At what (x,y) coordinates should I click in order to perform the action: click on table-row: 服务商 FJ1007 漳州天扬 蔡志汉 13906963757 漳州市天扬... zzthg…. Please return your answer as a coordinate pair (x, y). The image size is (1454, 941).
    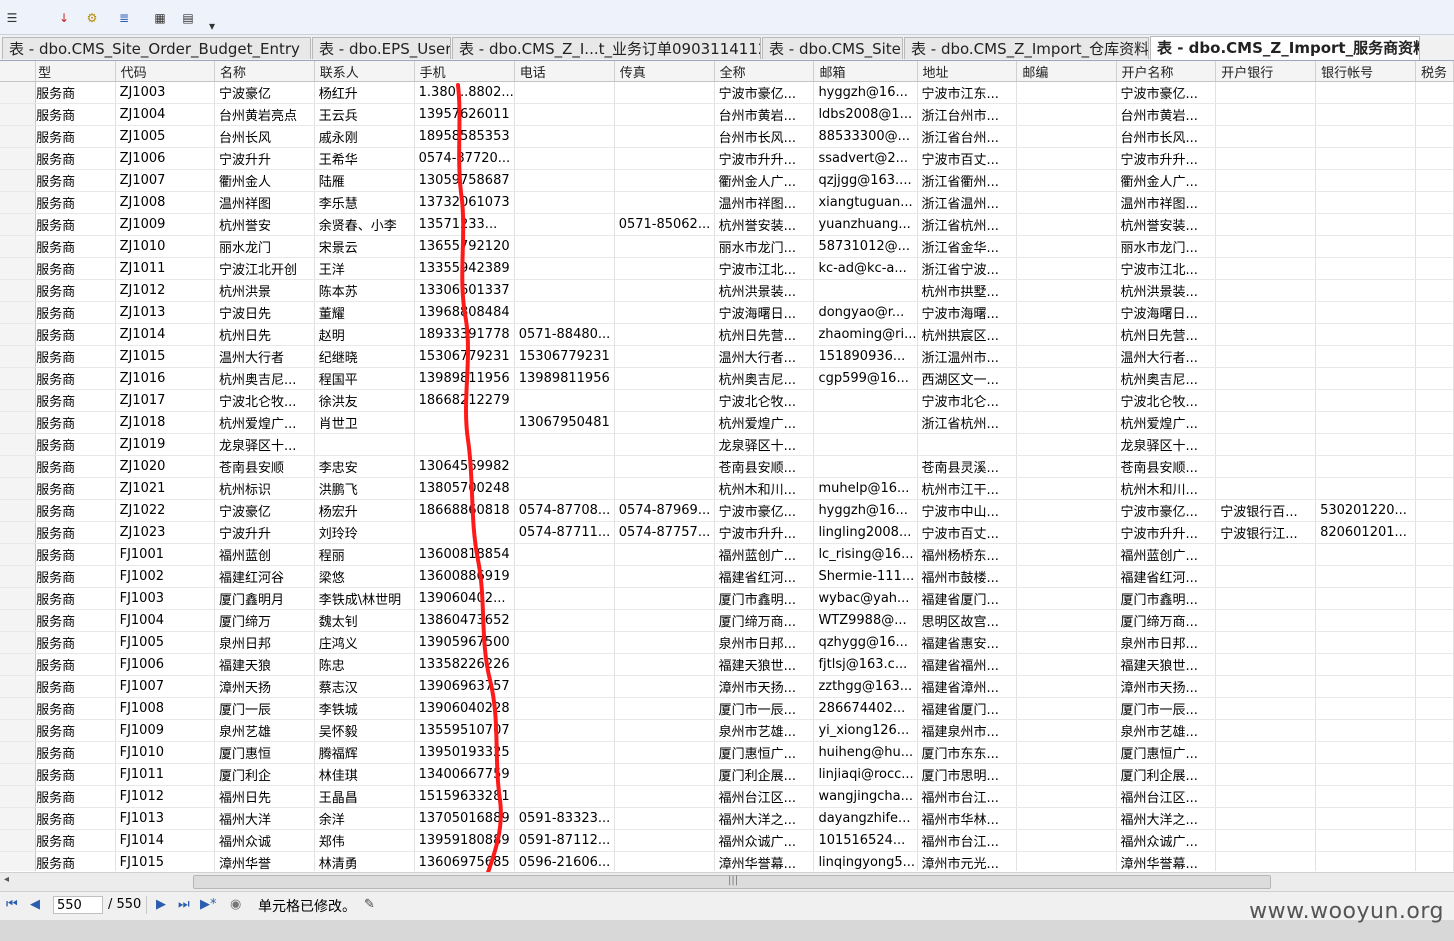
    Looking at the image, I should click on (727, 686).